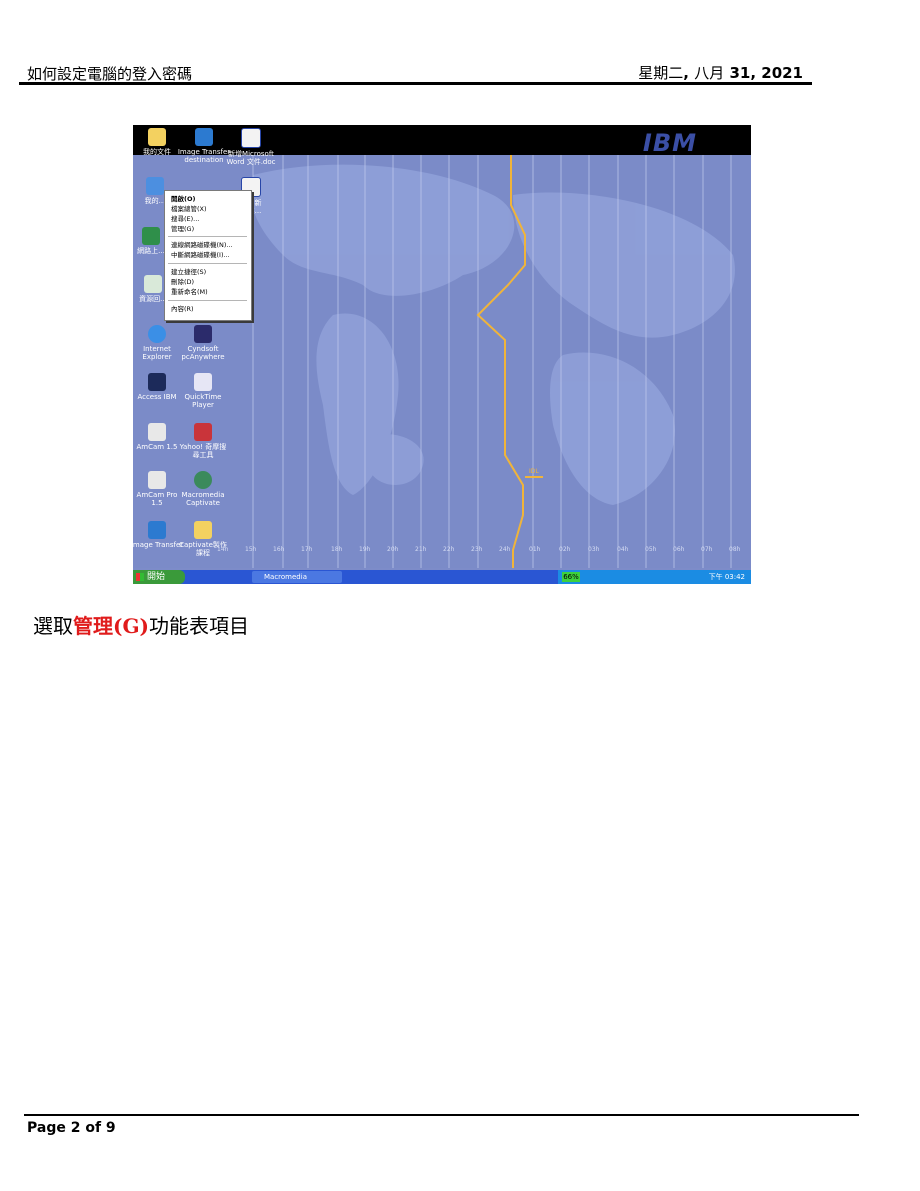 Image resolution: width=920 pixels, height=1191 pixels. What do you see at coordinates (157, 495) in the screenshot?
I see `icon-label: AmCam Pro` at bounding box center [157, 495].